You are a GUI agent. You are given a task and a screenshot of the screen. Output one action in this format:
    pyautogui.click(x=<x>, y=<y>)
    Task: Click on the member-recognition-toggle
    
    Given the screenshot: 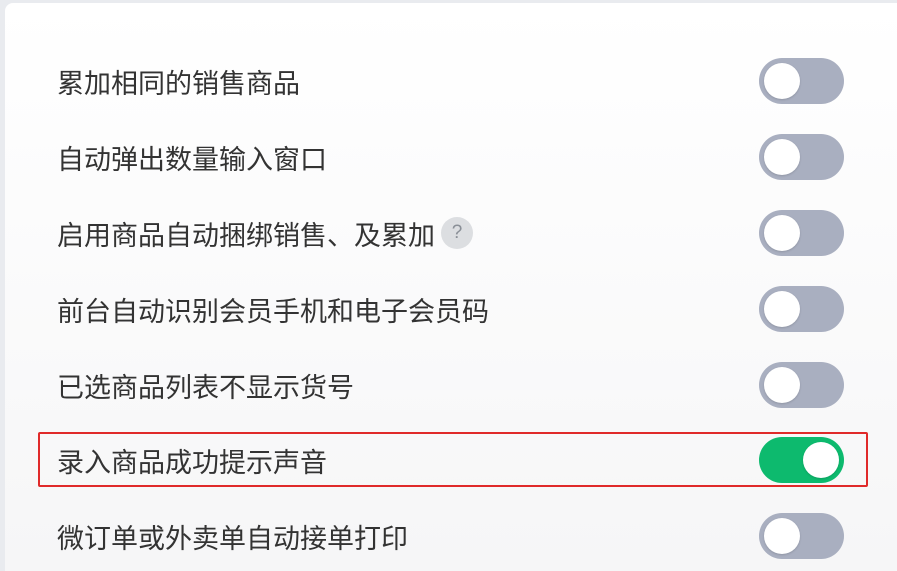 What is the action you would take?
    pyautogui.click(x=801, y=309)
    